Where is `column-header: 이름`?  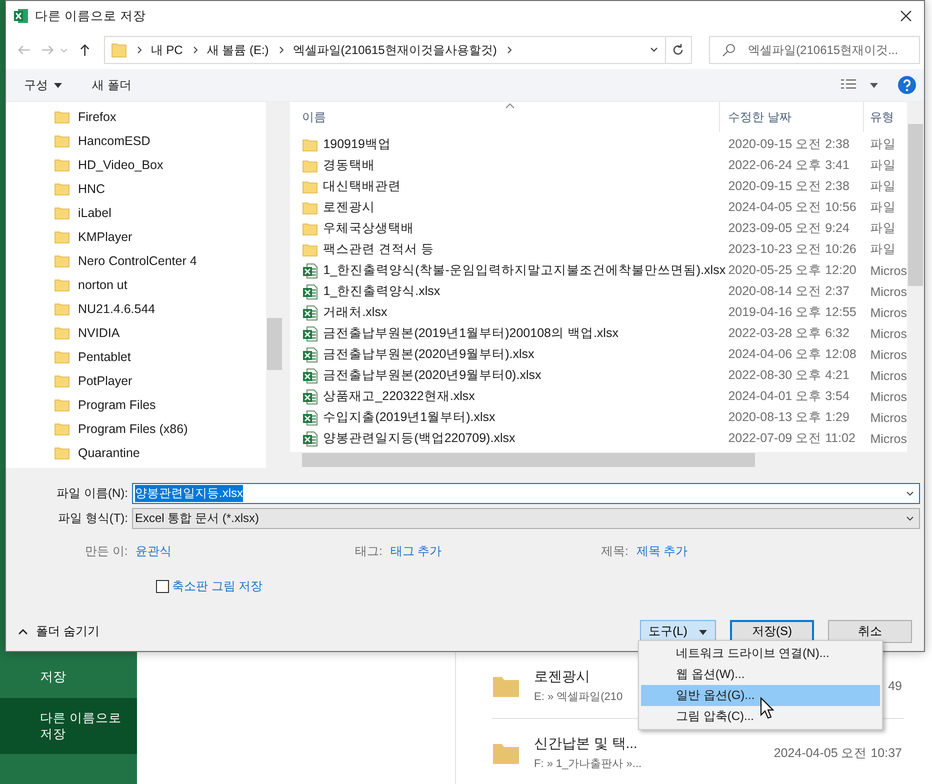 column-header: 이름 is located at coordinates (505, 117).